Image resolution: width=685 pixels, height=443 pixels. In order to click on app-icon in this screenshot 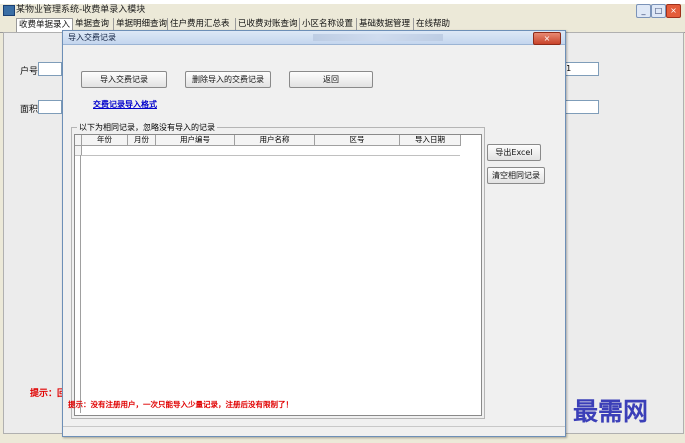, I will do `click(9, 10)`.